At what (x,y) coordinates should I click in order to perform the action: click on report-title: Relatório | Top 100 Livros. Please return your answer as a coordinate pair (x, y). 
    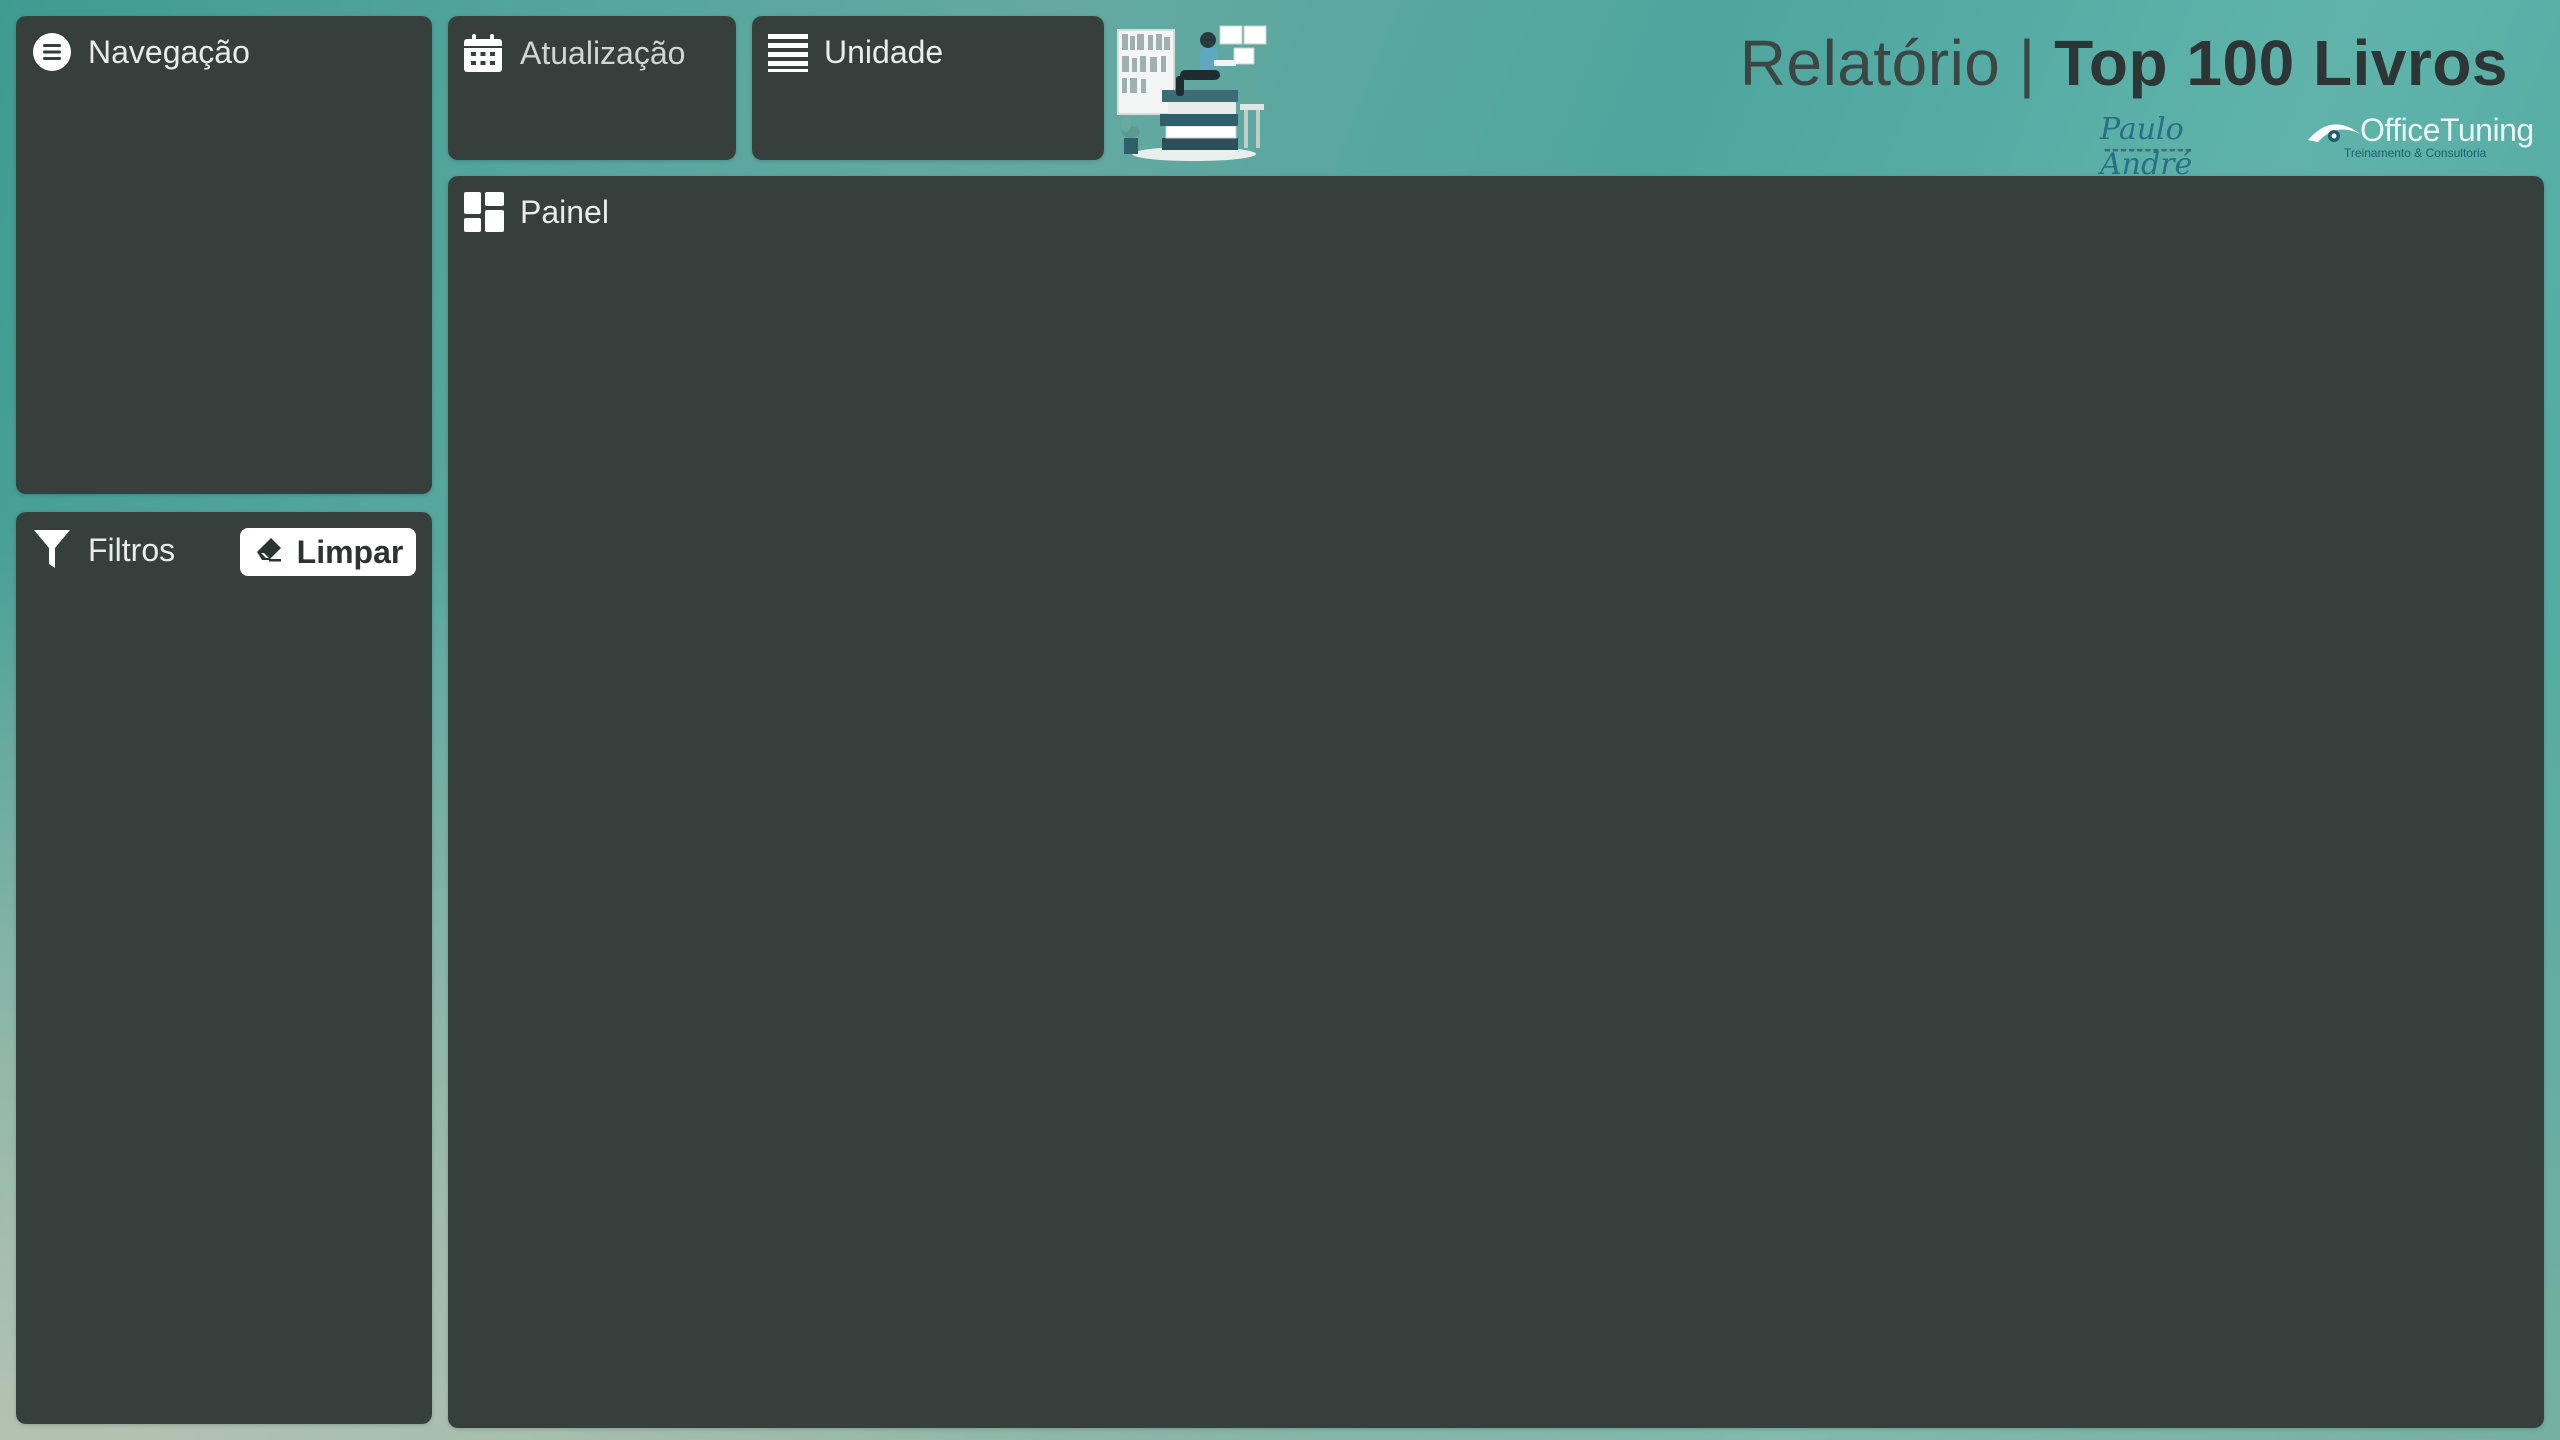
    Looking at the image, I should click on (2124, 63).